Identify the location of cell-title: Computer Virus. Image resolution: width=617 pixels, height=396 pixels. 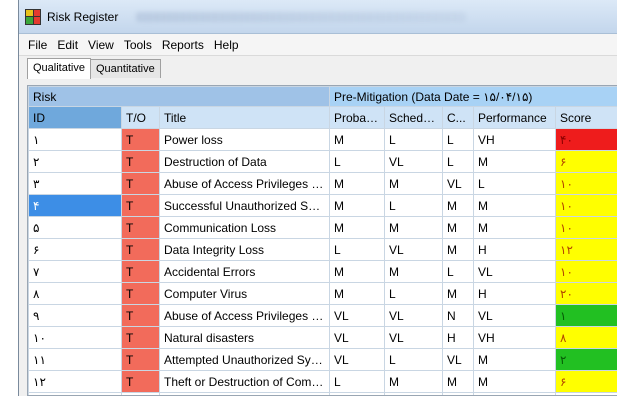
(244, 293).